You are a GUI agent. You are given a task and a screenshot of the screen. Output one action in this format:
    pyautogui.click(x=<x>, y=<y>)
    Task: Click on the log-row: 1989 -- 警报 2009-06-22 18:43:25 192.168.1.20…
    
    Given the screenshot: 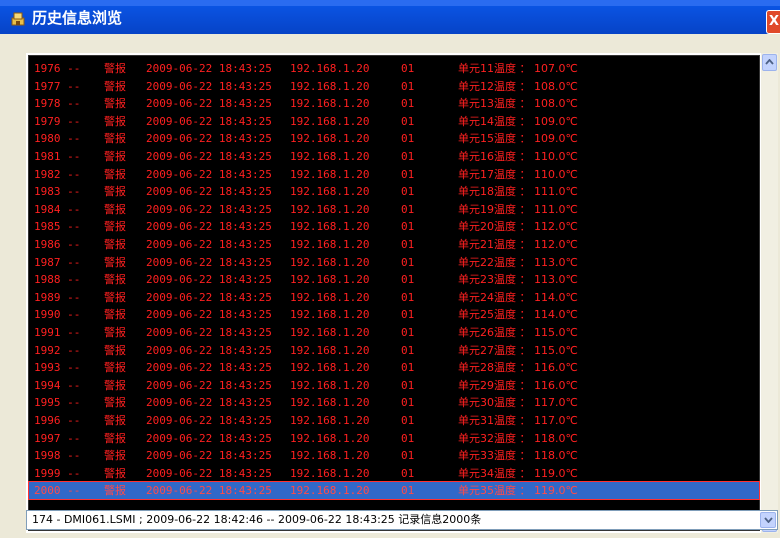 What is the action you would take?
    pyautogui.click(x=394, y=297)
    